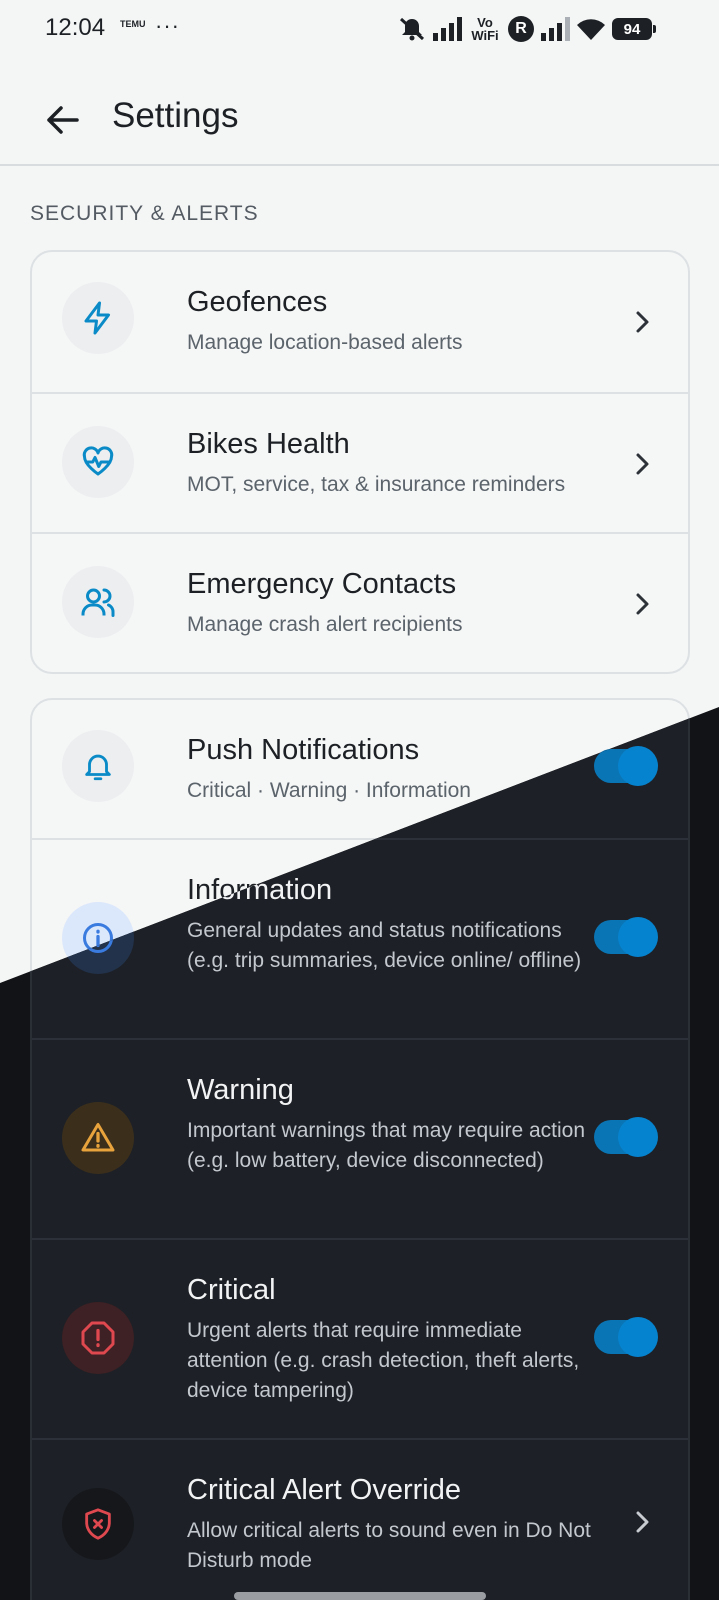  Describe the element at coordinates (359, 113) in the screenshot. I see `app-bar: Settings` at that location.